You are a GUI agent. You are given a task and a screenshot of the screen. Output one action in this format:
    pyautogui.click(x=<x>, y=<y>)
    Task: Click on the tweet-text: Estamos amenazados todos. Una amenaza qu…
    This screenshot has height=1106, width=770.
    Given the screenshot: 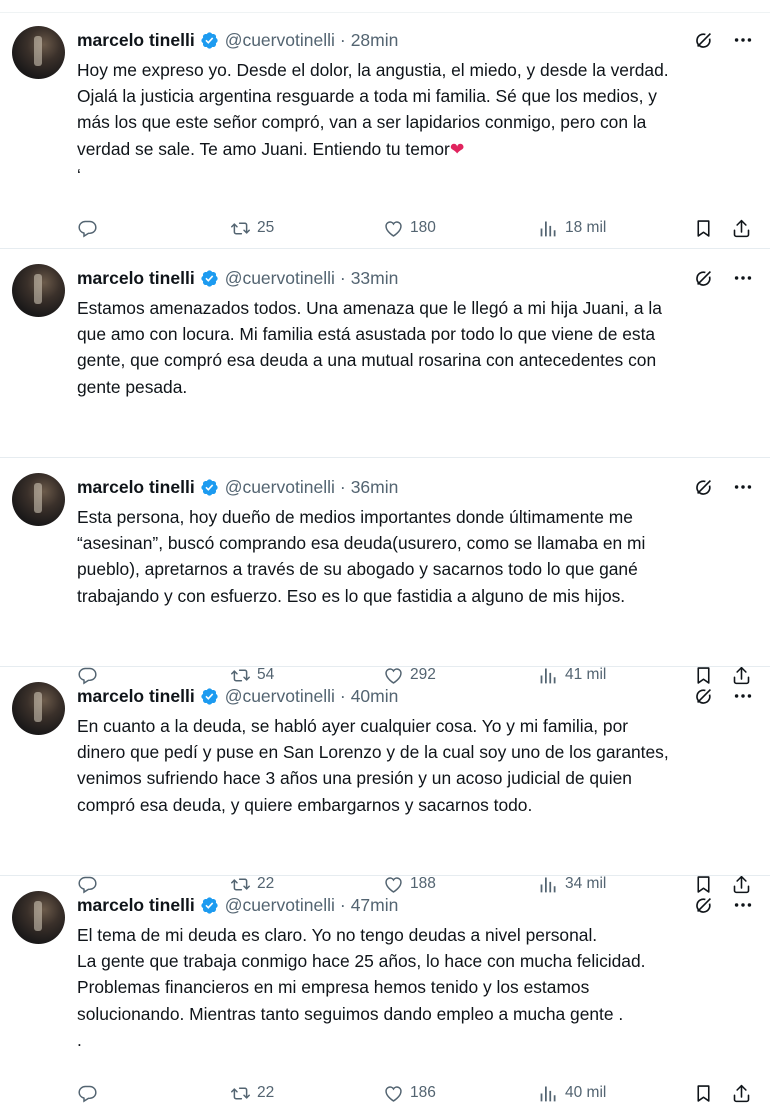 What is the action you would take?
    pyautogui.click(x=417, y=347)
    